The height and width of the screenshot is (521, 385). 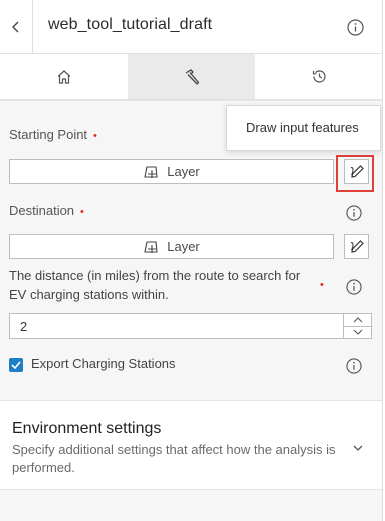 I want to click on distance-info-button, so click(x=353, y=286).